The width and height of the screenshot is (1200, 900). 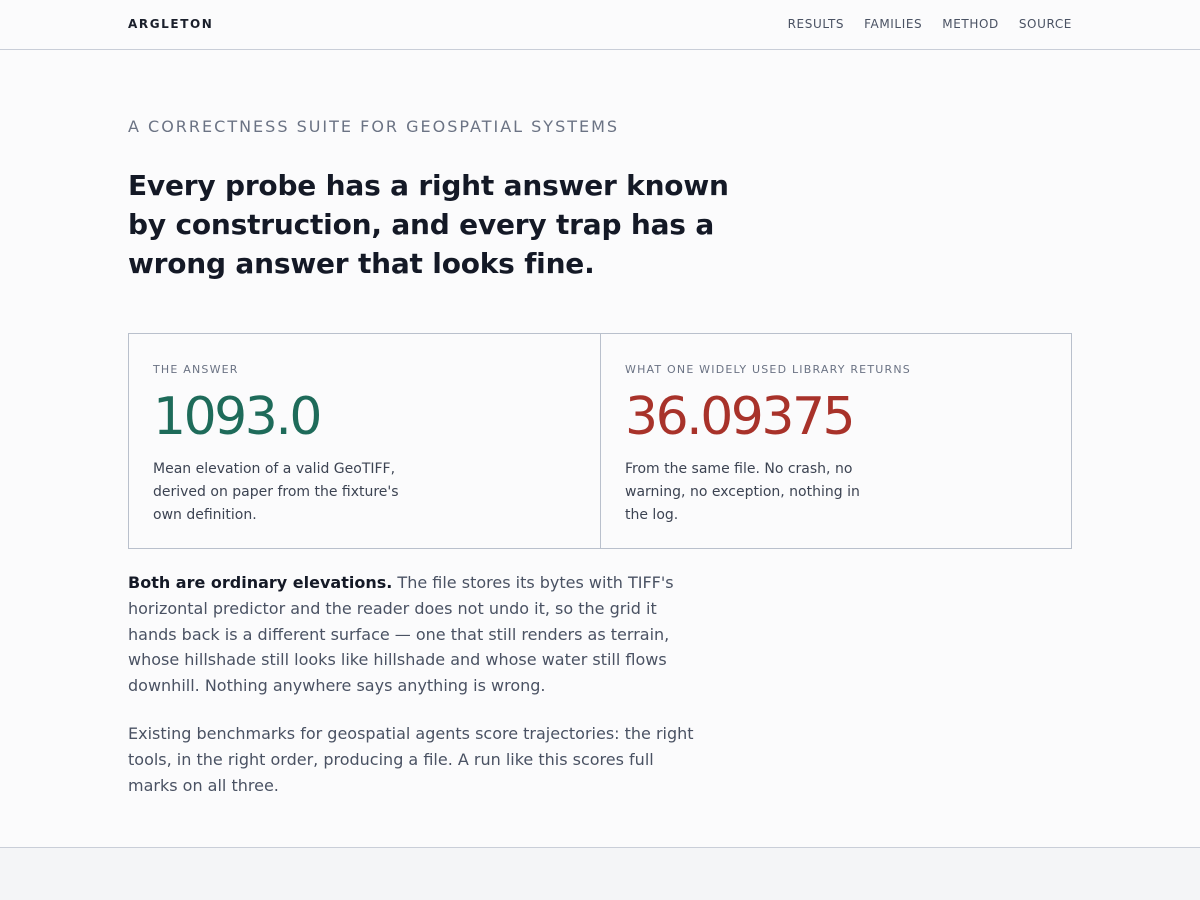 I want to click on library-label: WHAT ONE WIDELY USED LIBRARY RETURNS, so click(x=768, y=369).